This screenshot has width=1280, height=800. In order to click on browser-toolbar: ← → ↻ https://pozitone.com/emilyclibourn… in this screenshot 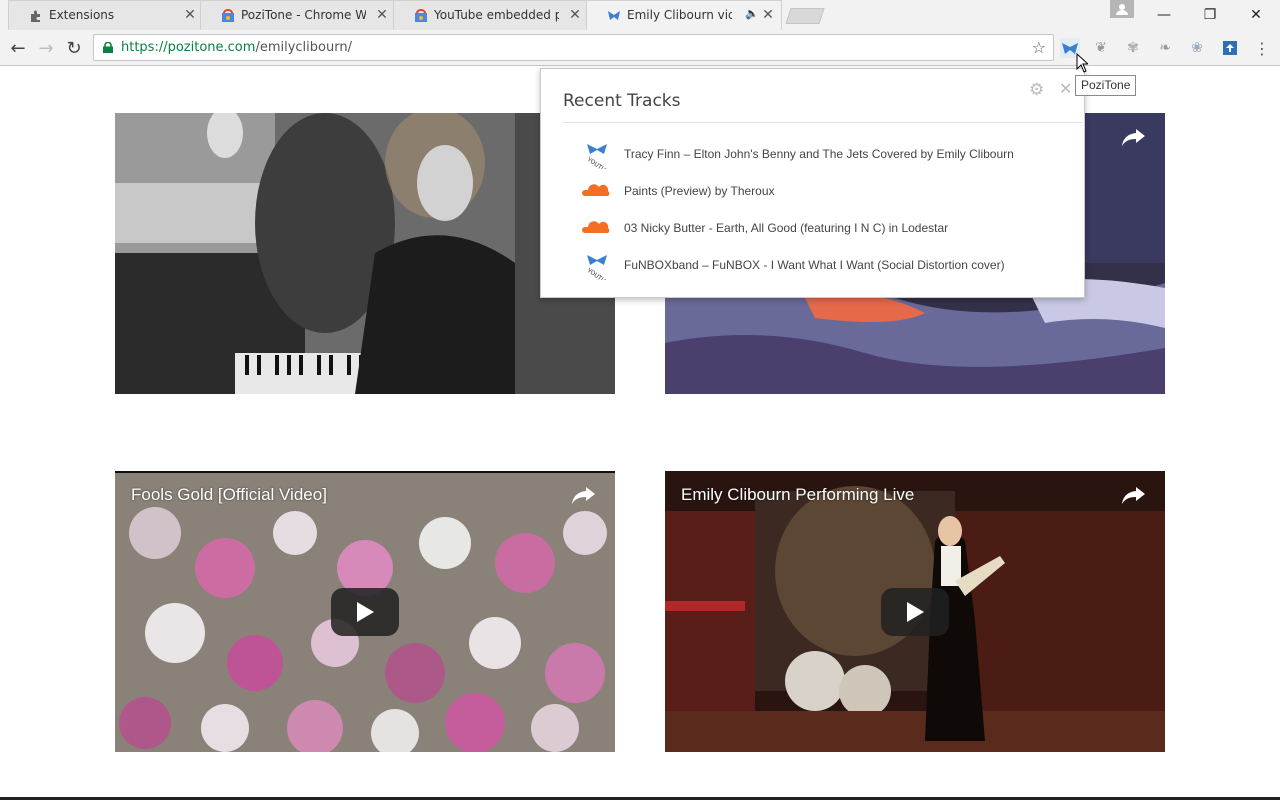, I will do `click(640, 48)`.